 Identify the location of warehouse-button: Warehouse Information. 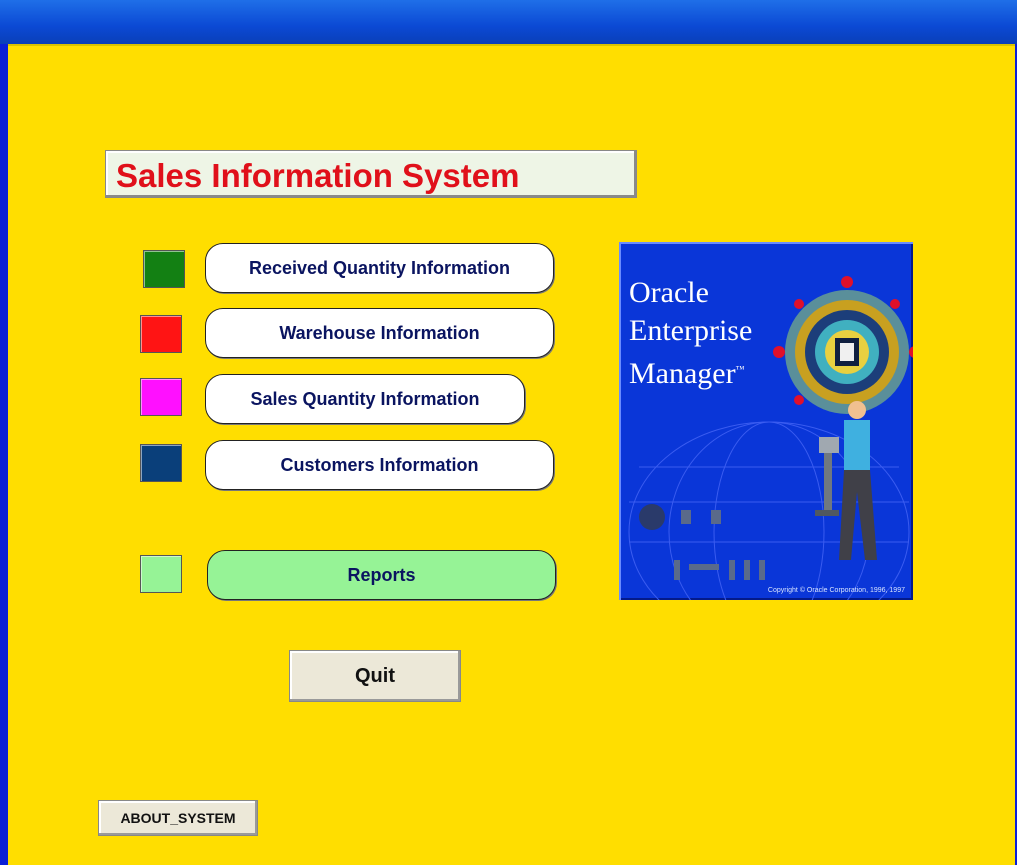
(379, 333).